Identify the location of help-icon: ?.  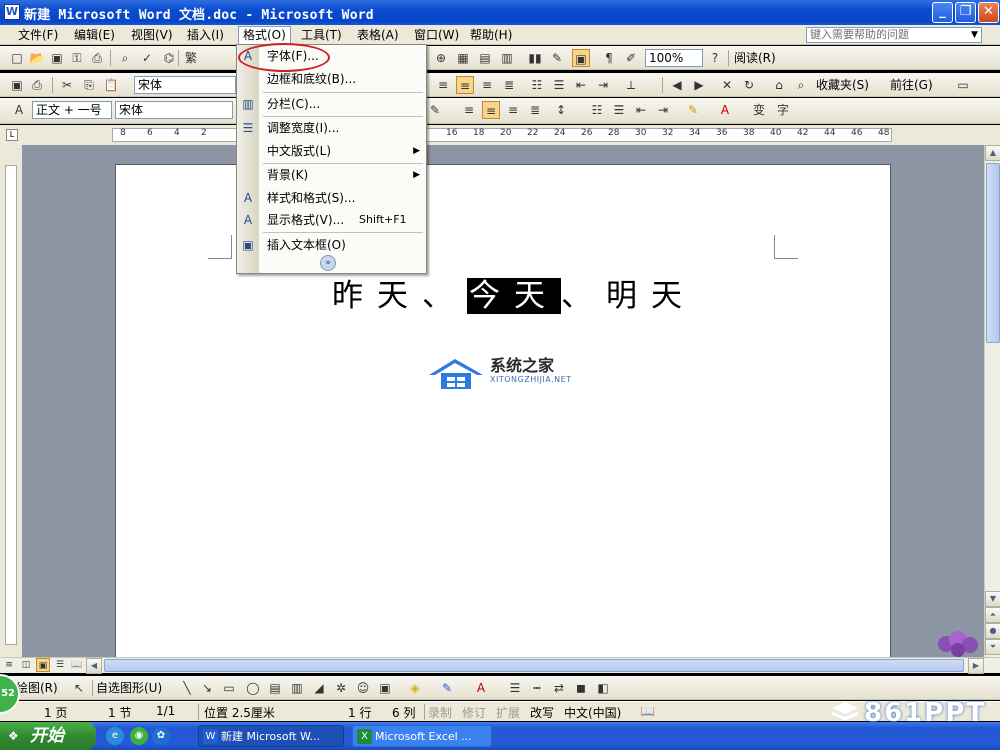
(715, 58).